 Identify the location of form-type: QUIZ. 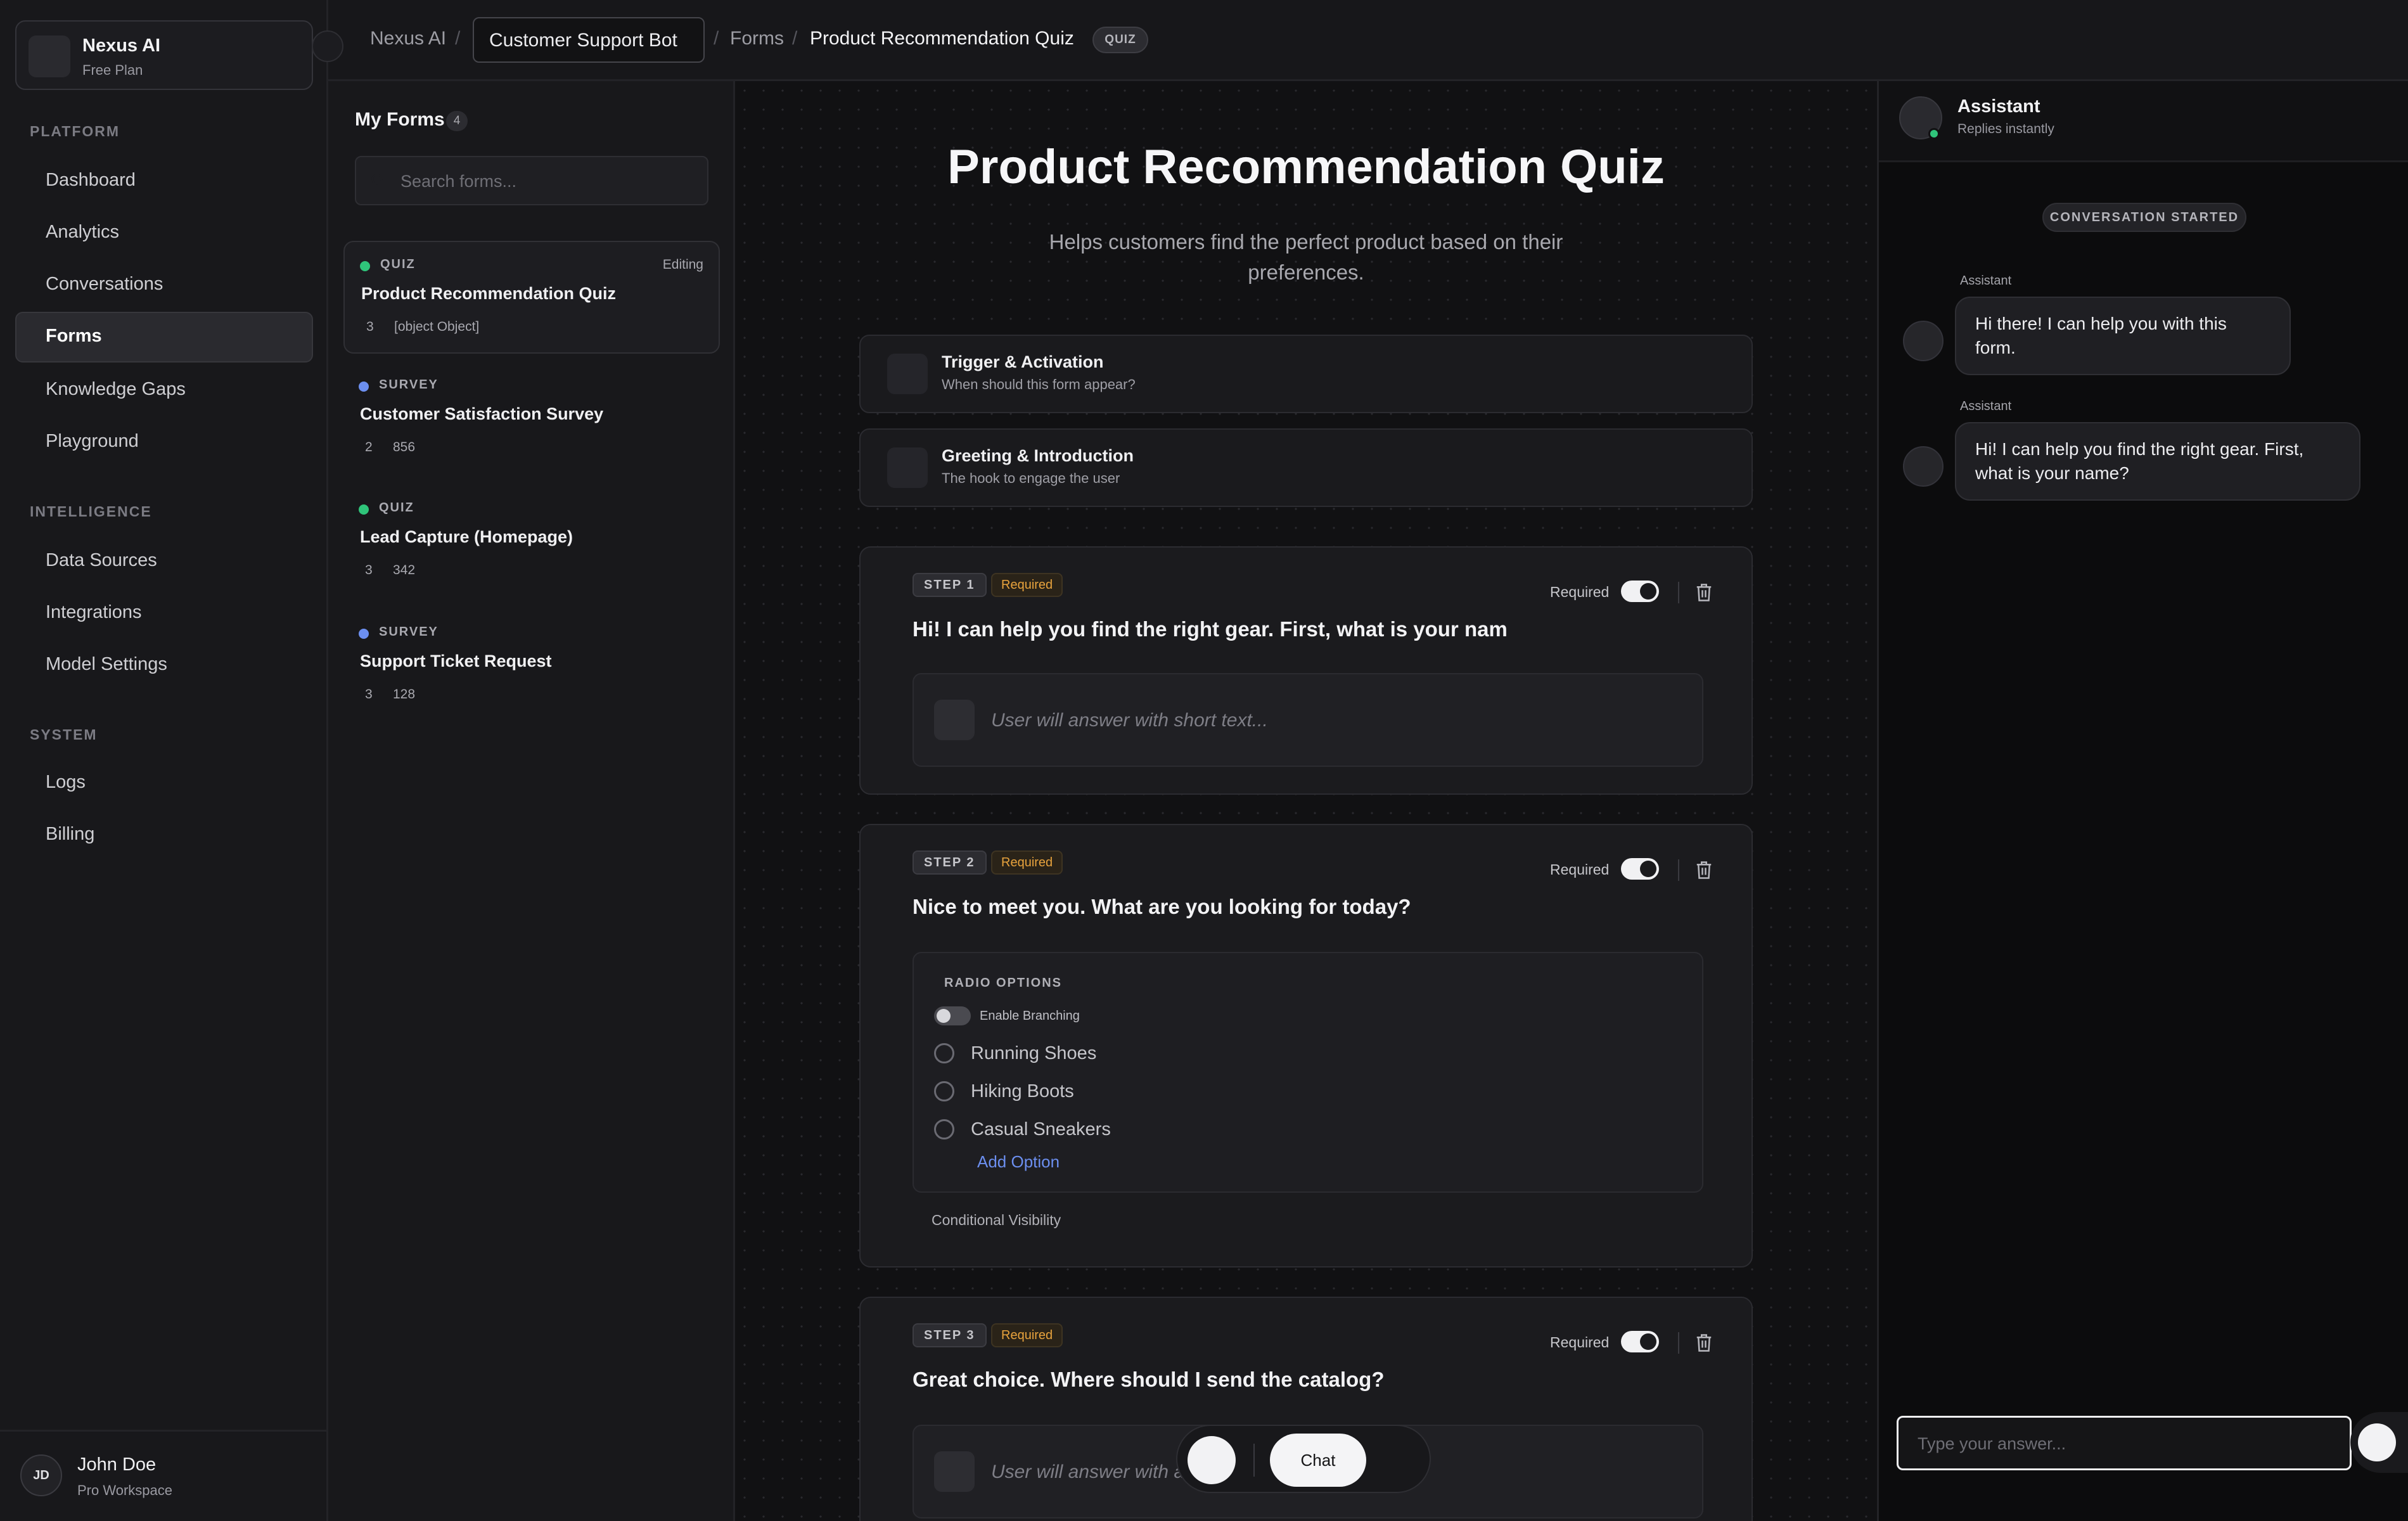
(396, 508).